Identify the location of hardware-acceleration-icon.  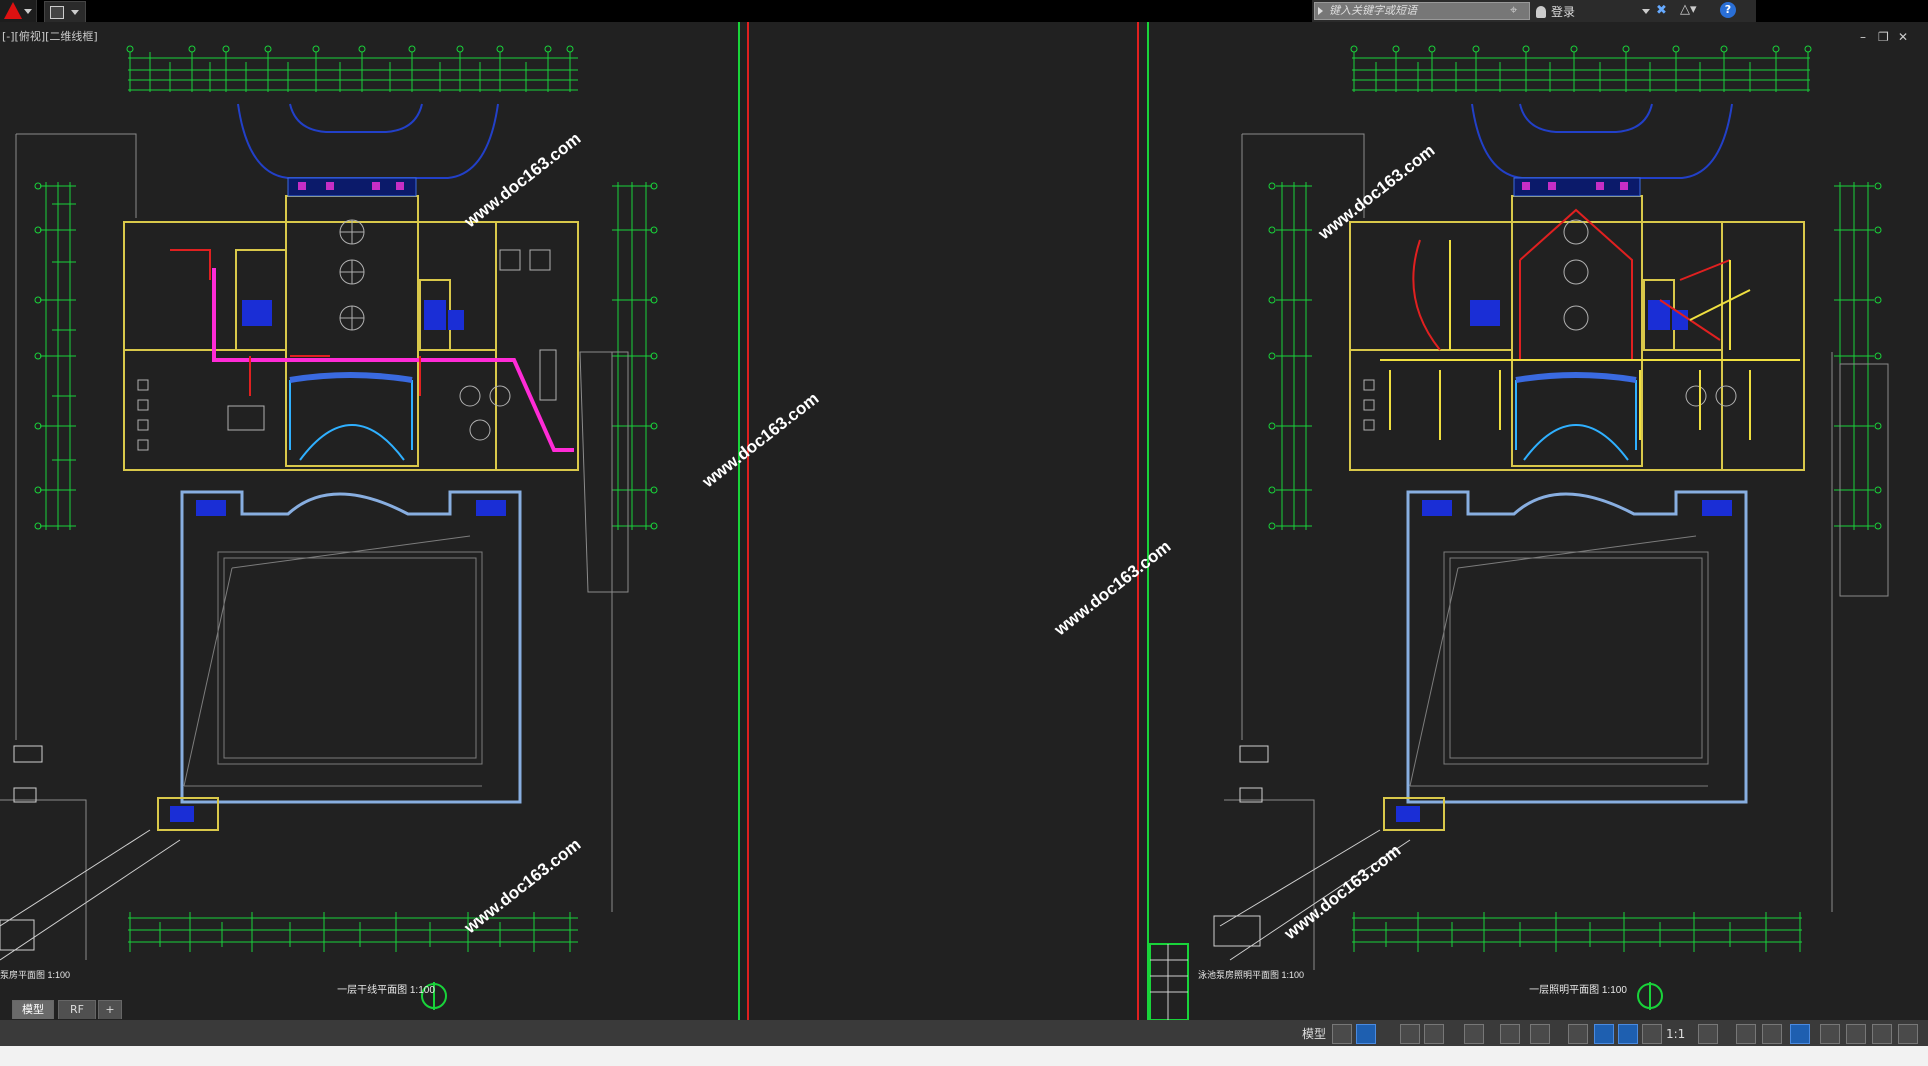
(1800, 1034).